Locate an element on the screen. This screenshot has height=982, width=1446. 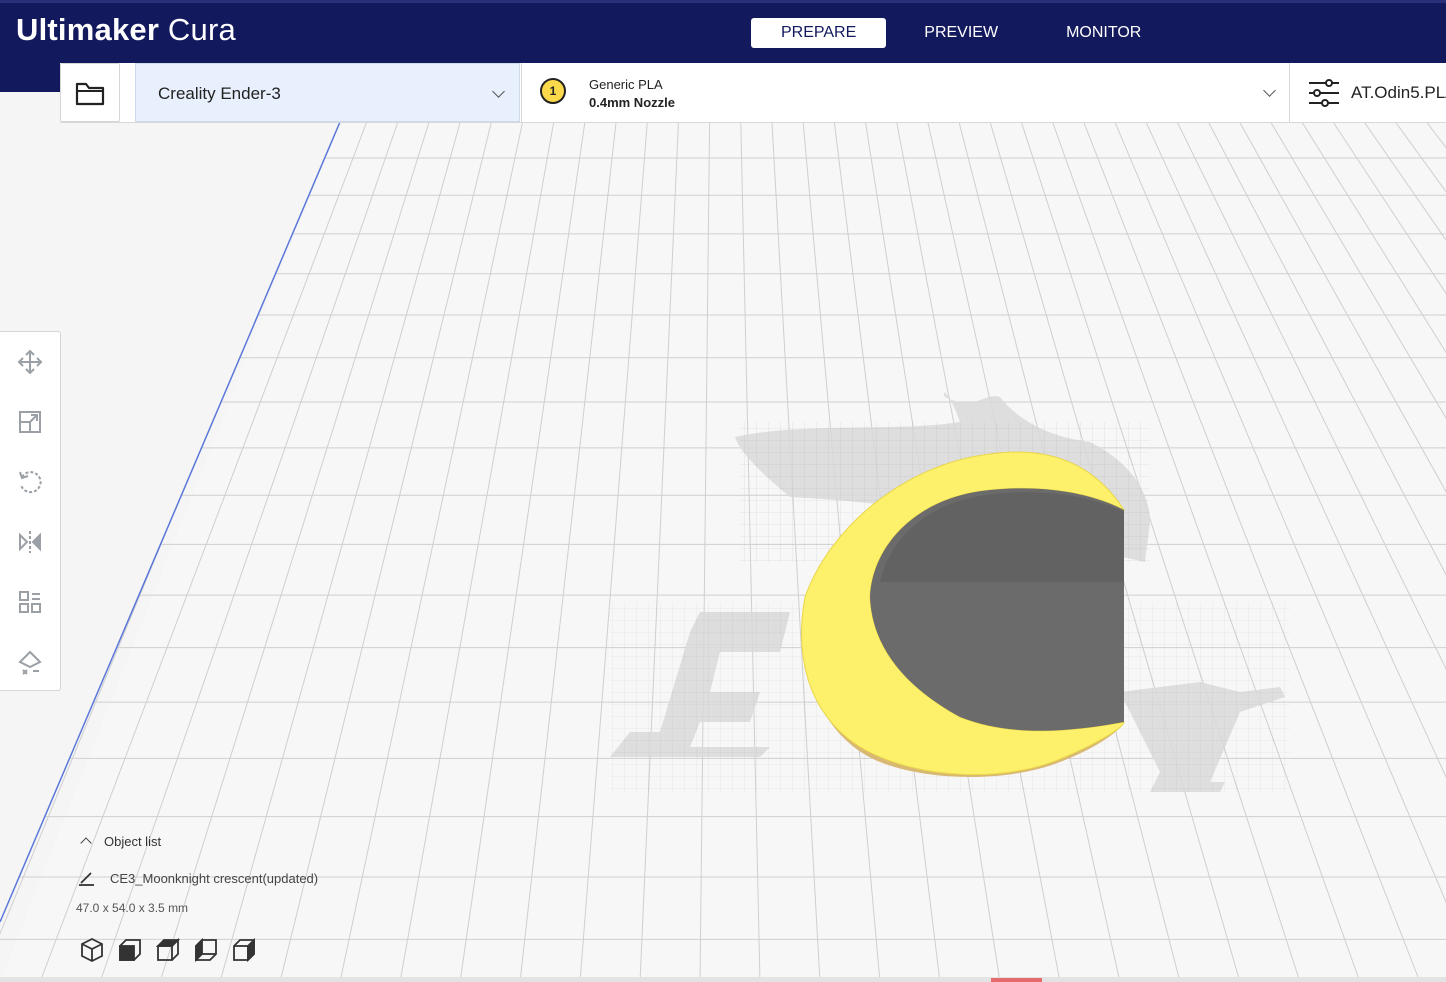
right-view-icon is located at coordinates (244, 950).